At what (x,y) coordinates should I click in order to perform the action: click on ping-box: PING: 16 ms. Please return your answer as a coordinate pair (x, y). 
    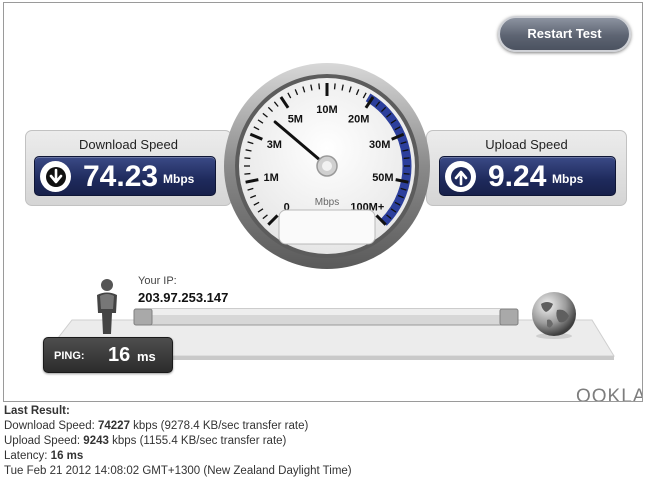
    Looking at the image, I should click on (108, 355).